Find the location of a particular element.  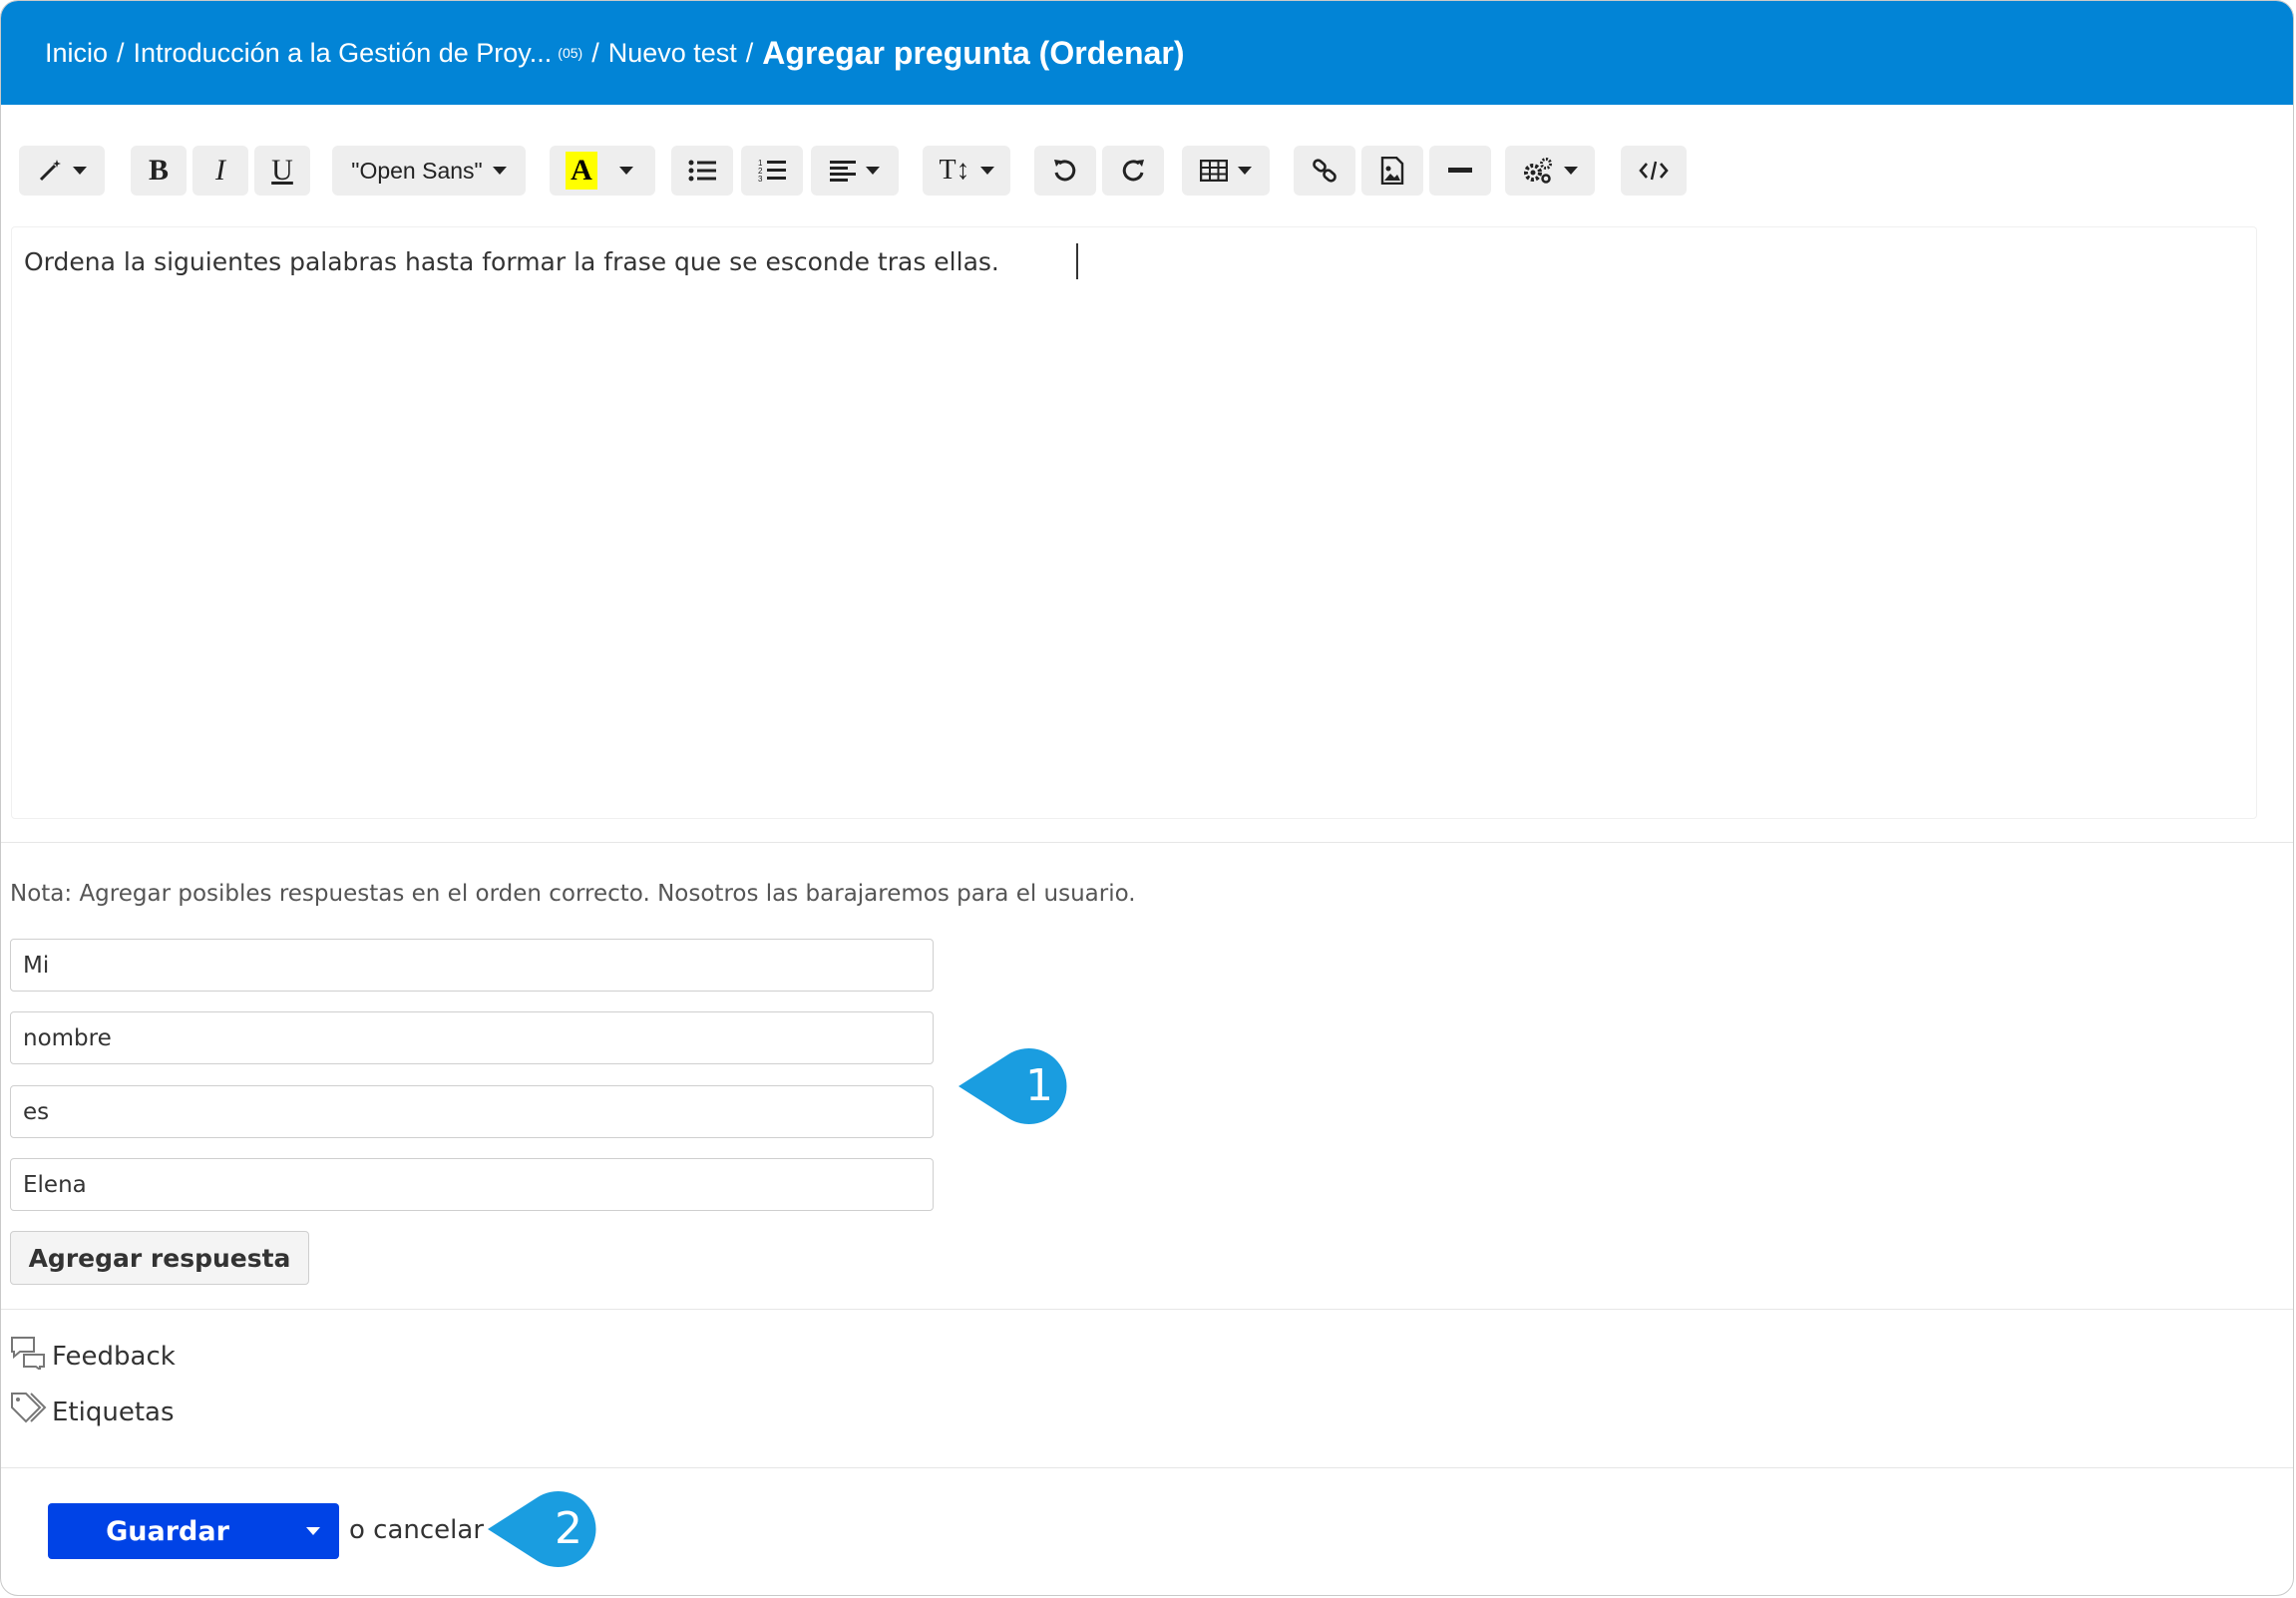

feedback-toggle: Feedback is located at coordinates (93, 1356).